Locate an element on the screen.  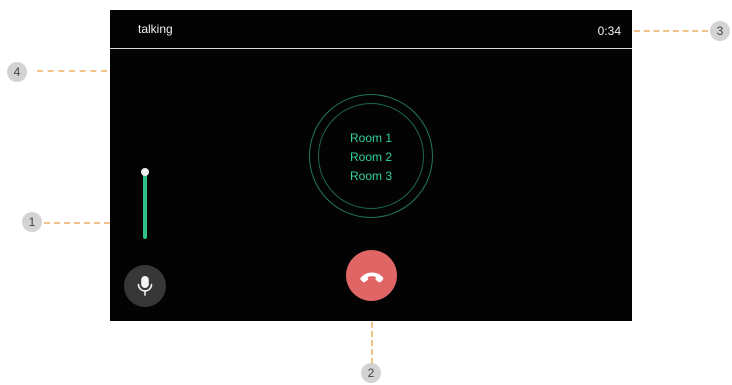
microphone-icon is located at coordinates (145, 286).